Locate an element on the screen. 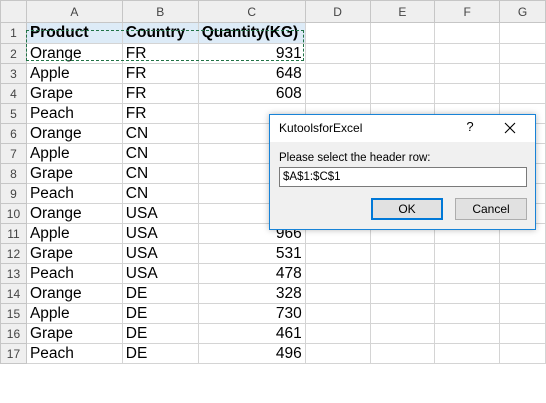 This screenshot has width=546, height=403. row-header: 3 is located at coordinates (13, 73).